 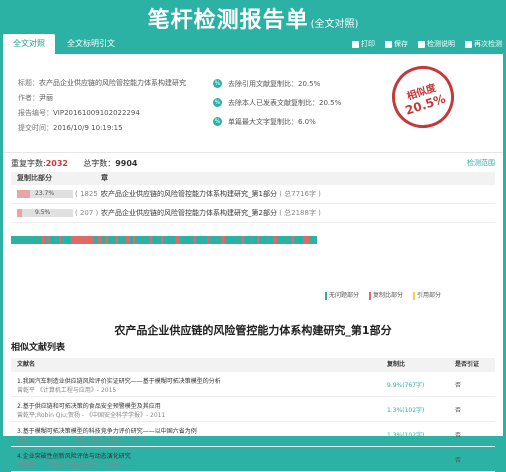 What do you see at coordinates (253, 330) in the screenshot?
I see `section-heading: 农产品企业供应链的风险管控能力体系构建研究_第1部分` at bounding box center [253, 330].